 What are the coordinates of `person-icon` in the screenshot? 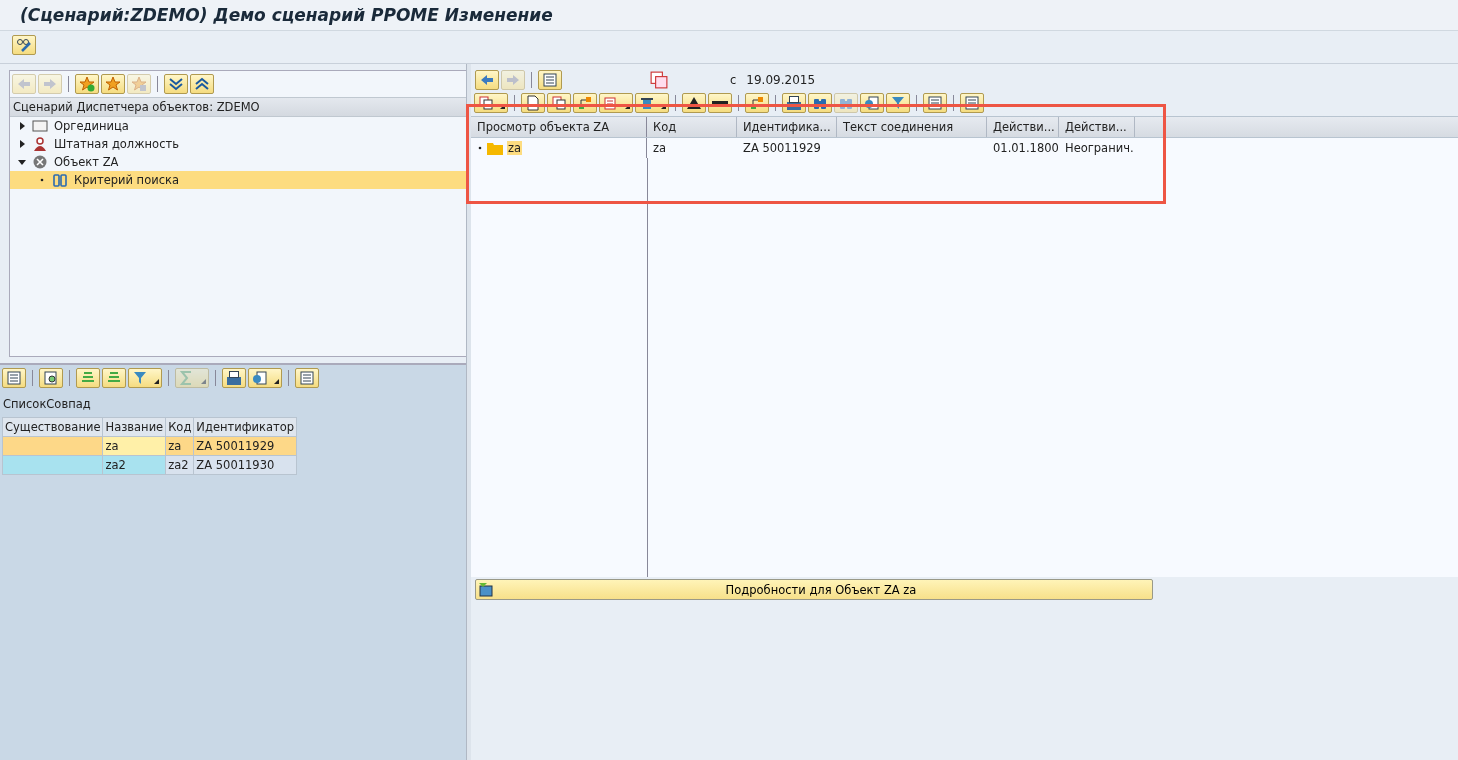 It's located at (40, 144).